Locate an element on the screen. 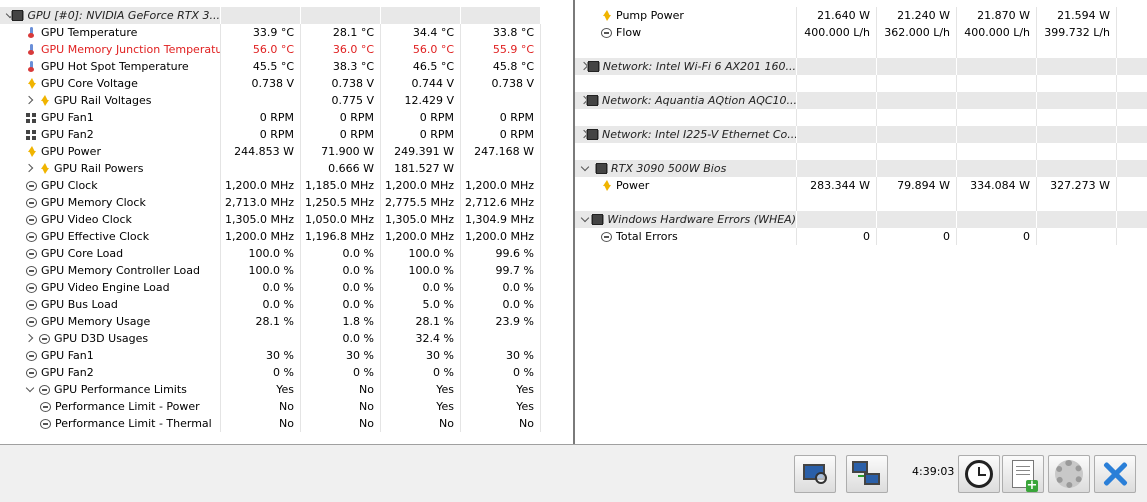 This screenshot has height=502, width=1147. sensor-name-cell: GPU Fan2 is located at coordinates (110, 134).